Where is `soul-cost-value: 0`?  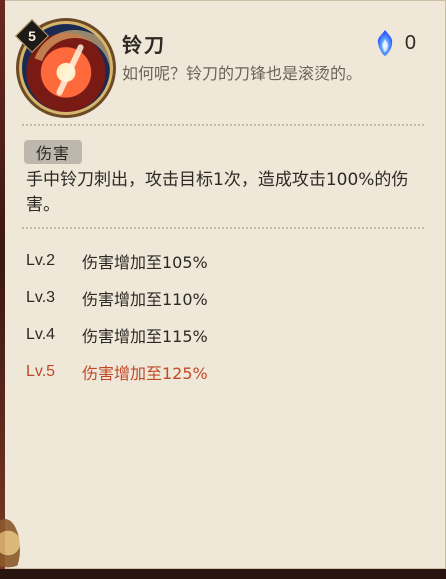
soul-cost-value: 0 is located at coordinates (410, 42).